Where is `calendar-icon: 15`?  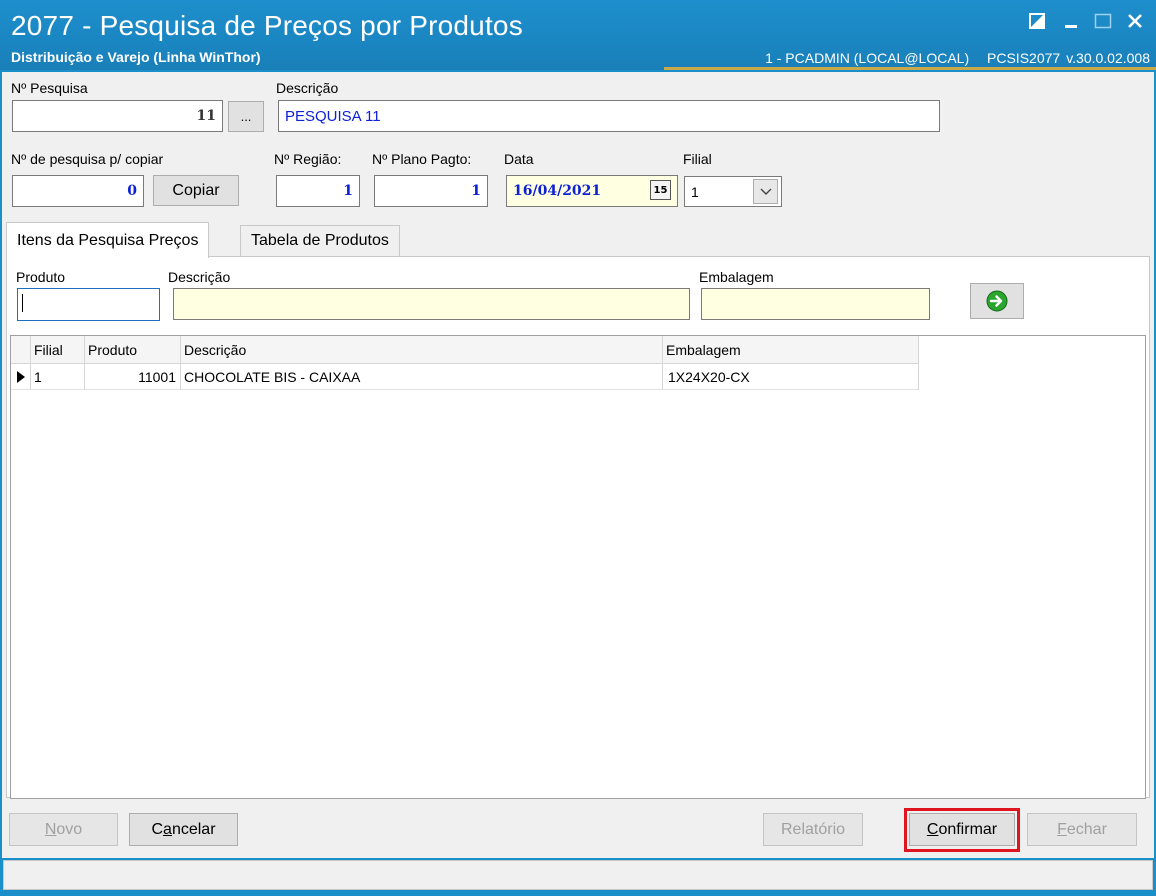
calendar-icon: 15 is located at coordinates (660, 190).